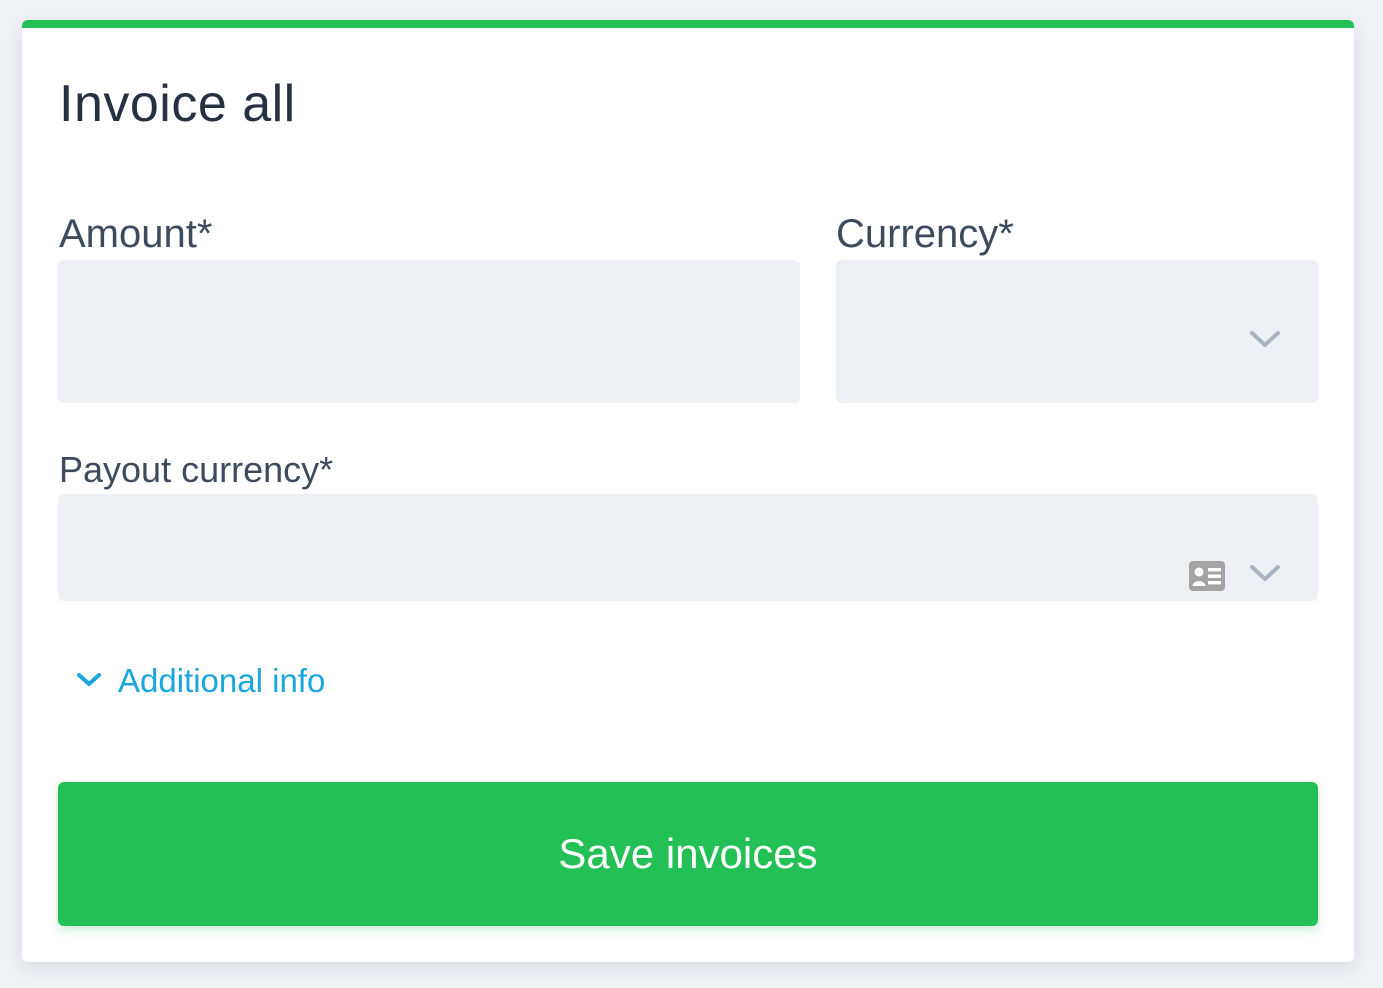  Describe the element at coordinates (688, 854) in the screenshot. I see `save-invoices-button: Save invoices` at that location.